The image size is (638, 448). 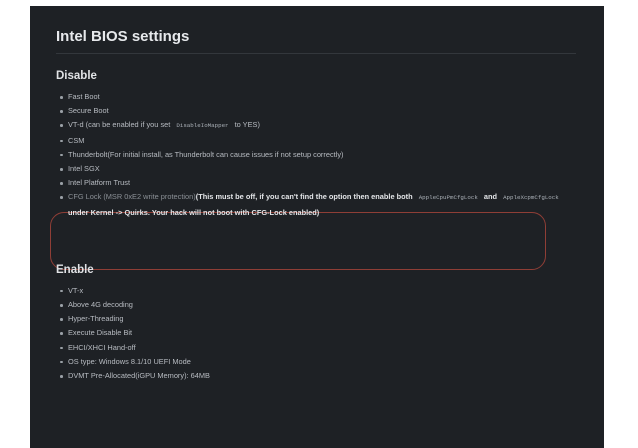 What do you see at coordinates (490, 197) in the screenshot?
I see `cfg-lock-note-and: and` at bounding box center [490, 197].